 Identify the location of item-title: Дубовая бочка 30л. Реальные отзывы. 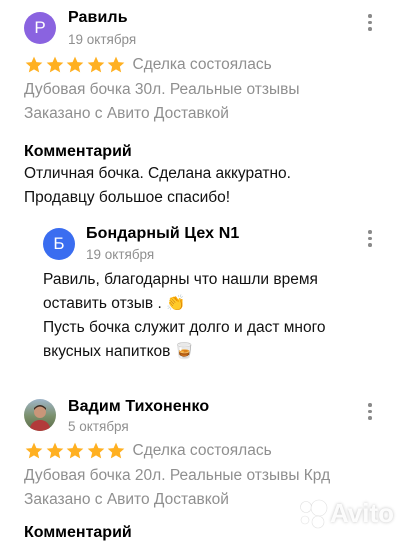
(161, 90).